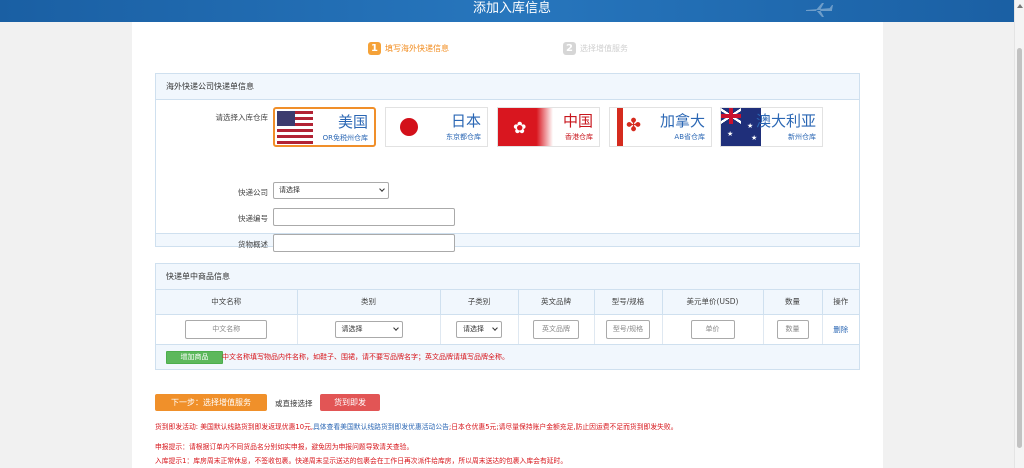 Image resolution: width=1024 pixels, height=468 pixels. Describe the element at coordinates (369, 302) in the screenshot. I see `column-header: 类别` at that location.